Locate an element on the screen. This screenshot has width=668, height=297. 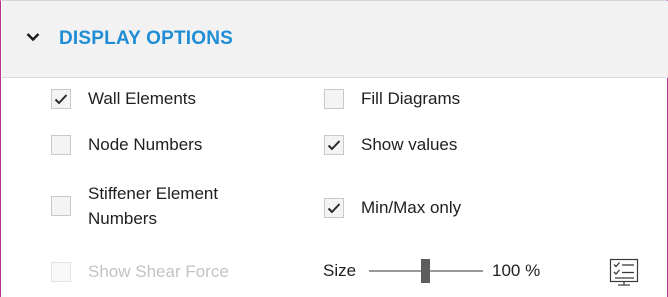
legend-list-icon is located at coordinates (624, 272).